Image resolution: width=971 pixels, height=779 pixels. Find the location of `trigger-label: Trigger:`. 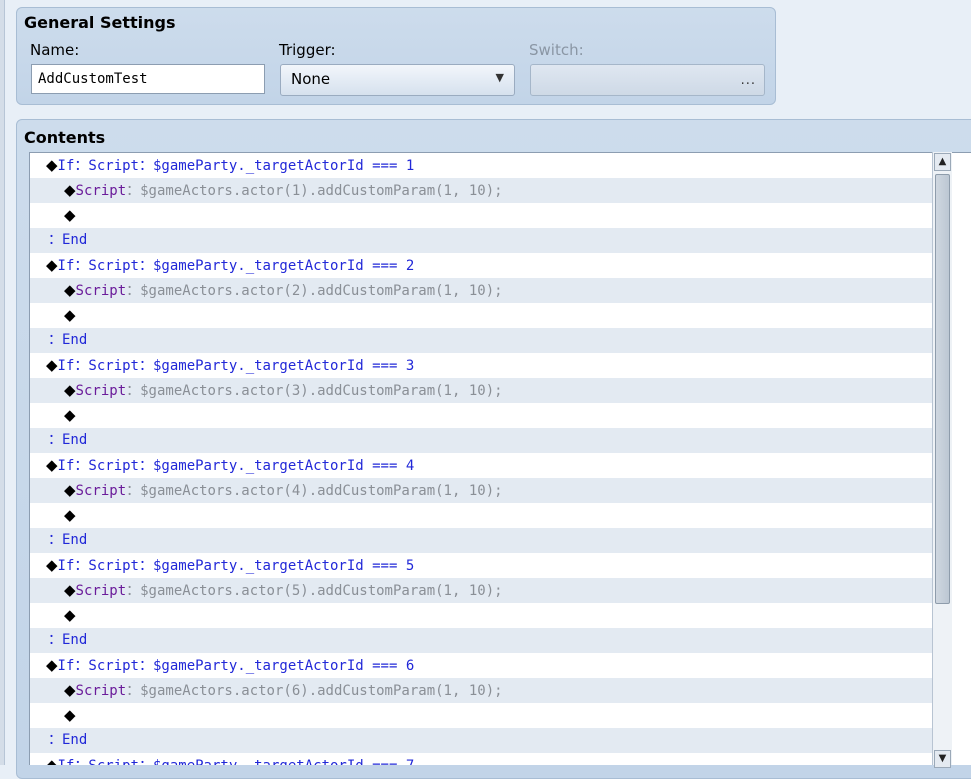

trigger-label: Trigger: is located at coordinates (307, 50).